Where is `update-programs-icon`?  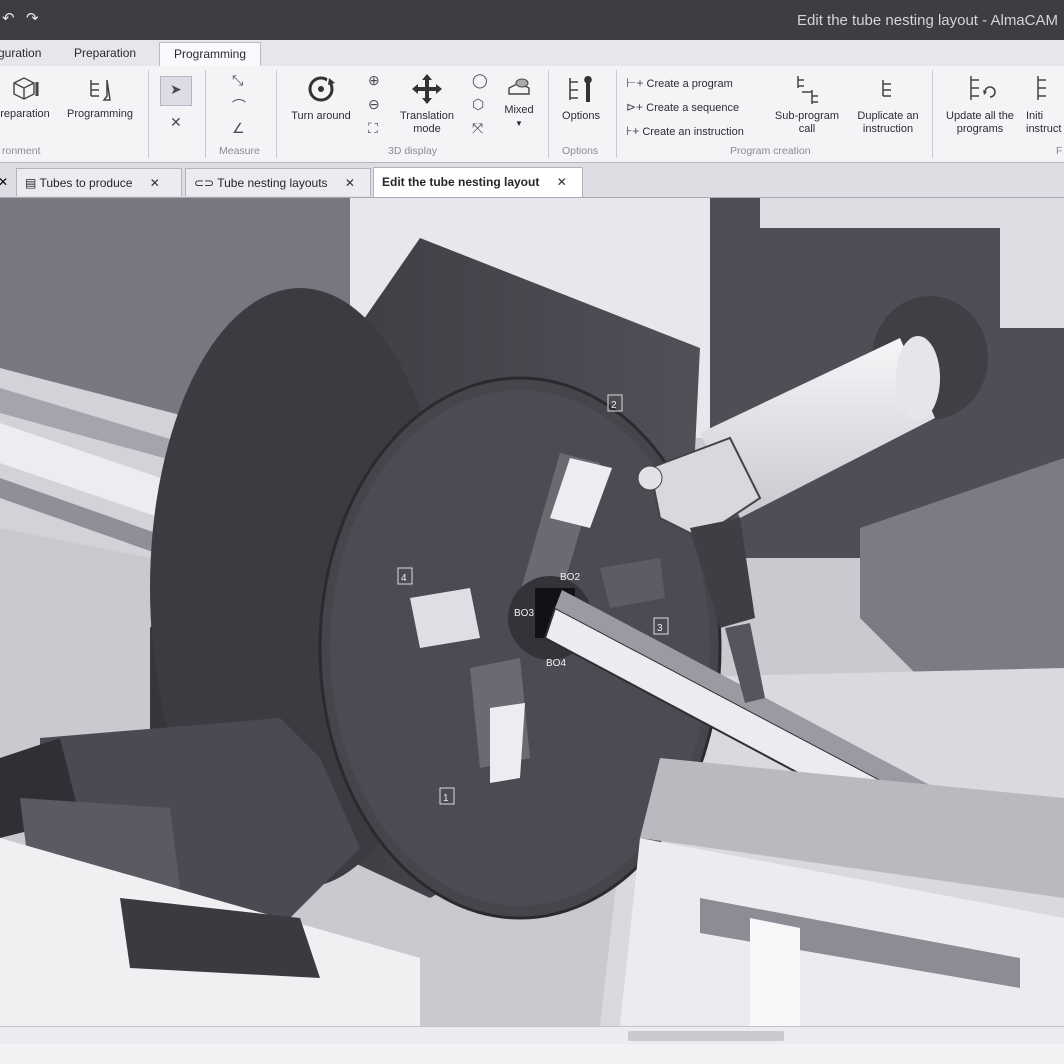 update-programs-icon is located at coordinates (983, 88).